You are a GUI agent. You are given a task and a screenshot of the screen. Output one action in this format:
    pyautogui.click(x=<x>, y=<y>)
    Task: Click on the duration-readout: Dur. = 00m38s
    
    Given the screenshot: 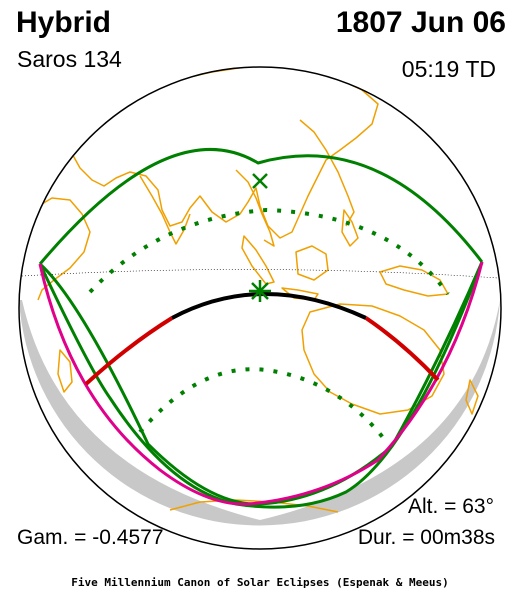 What is the action you would take?
    pyautogui.click(x=426, y=537)
    